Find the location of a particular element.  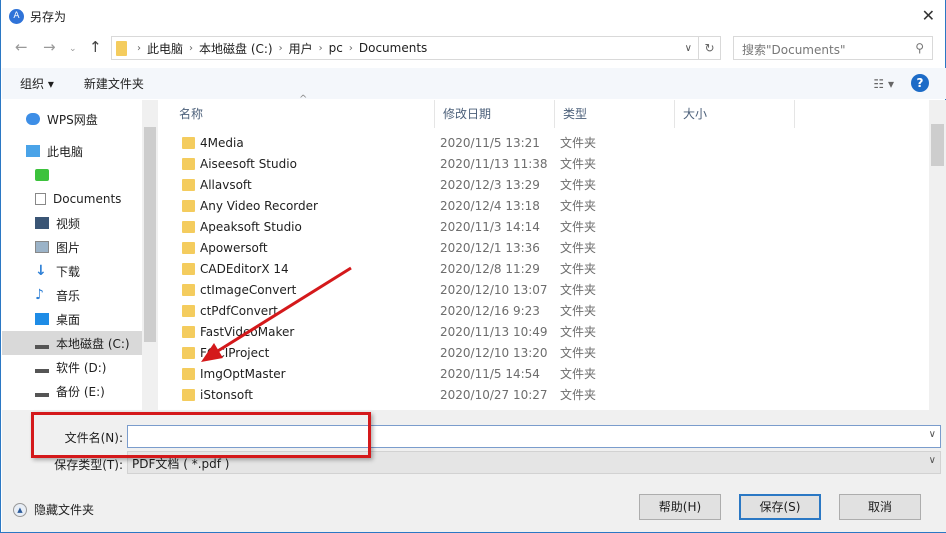

annotation-arrow is located at coordinates (276, 314).